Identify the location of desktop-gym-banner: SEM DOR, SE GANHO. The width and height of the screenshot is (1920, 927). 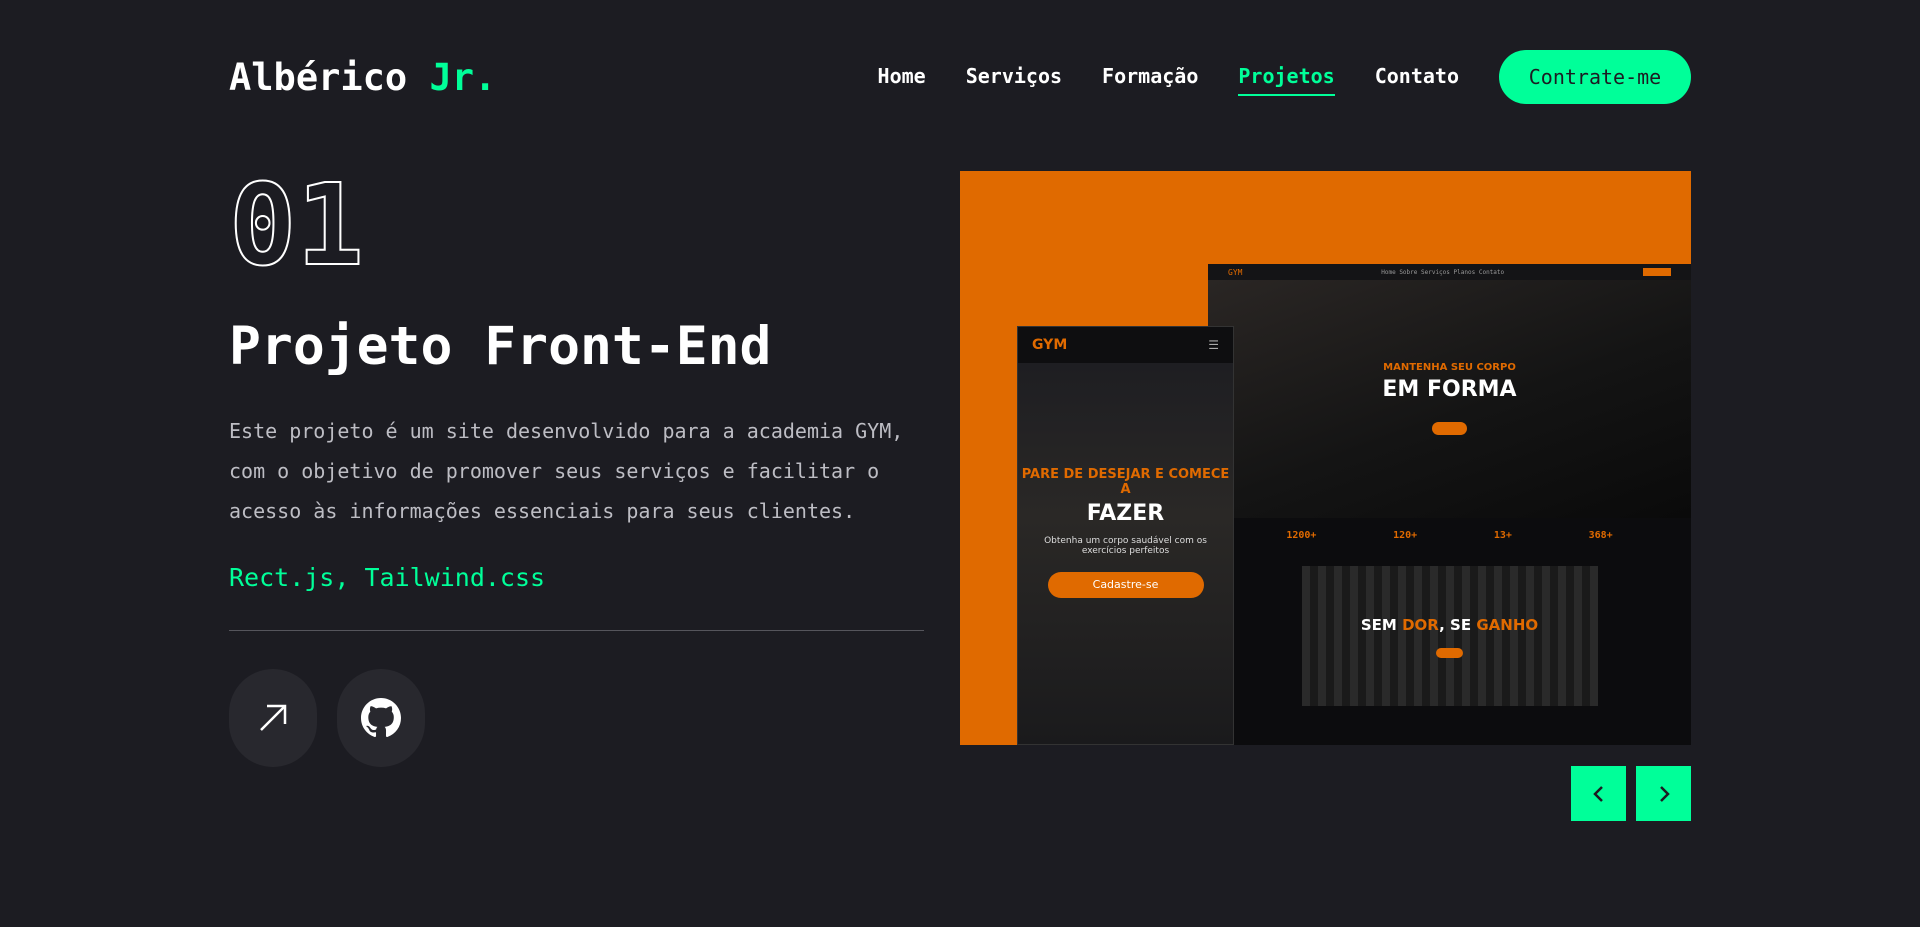
(1449, 636).